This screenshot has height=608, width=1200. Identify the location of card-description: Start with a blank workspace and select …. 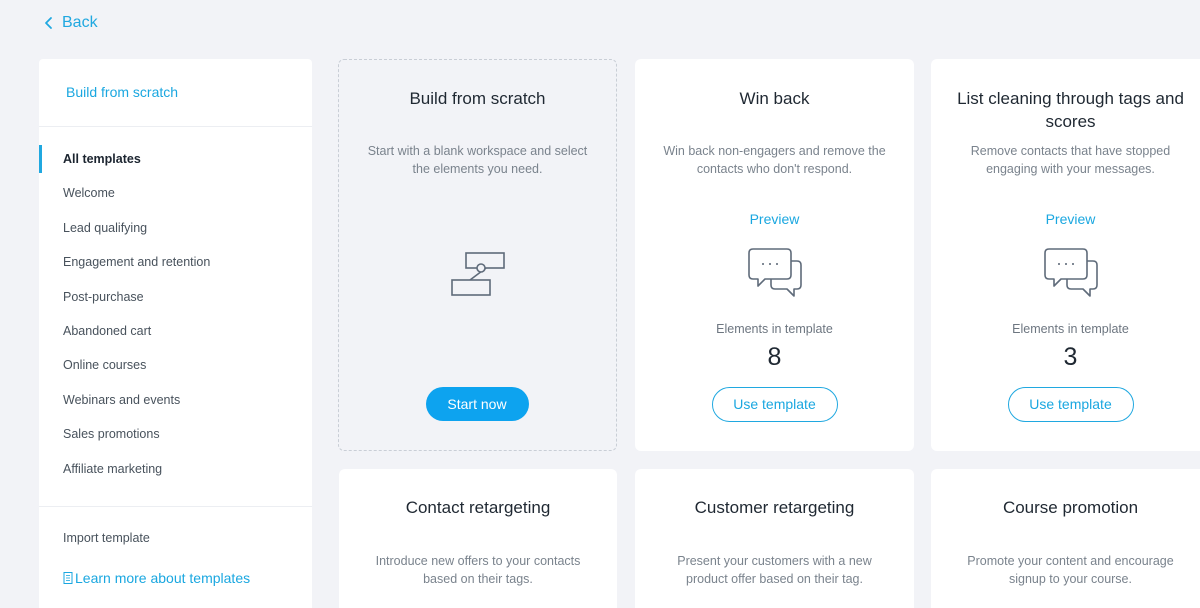
(477, 160).